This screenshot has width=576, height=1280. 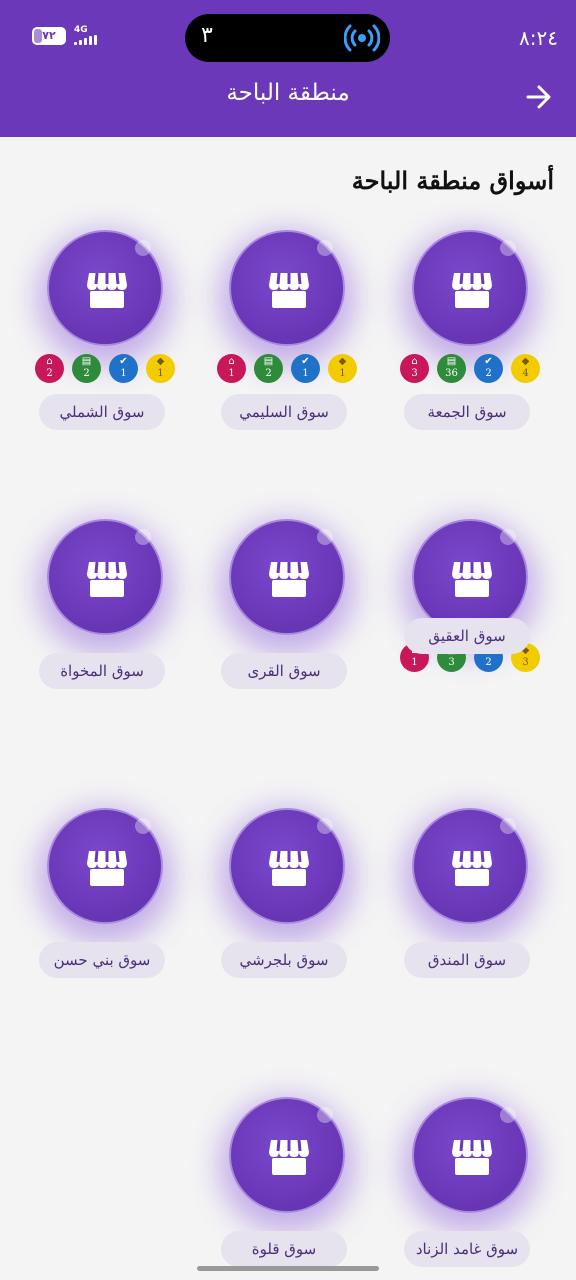 What do you see at coordinates (539, 97) in the screenshot?
I see `arrow-right-icon` at bounding box center [539, 97].